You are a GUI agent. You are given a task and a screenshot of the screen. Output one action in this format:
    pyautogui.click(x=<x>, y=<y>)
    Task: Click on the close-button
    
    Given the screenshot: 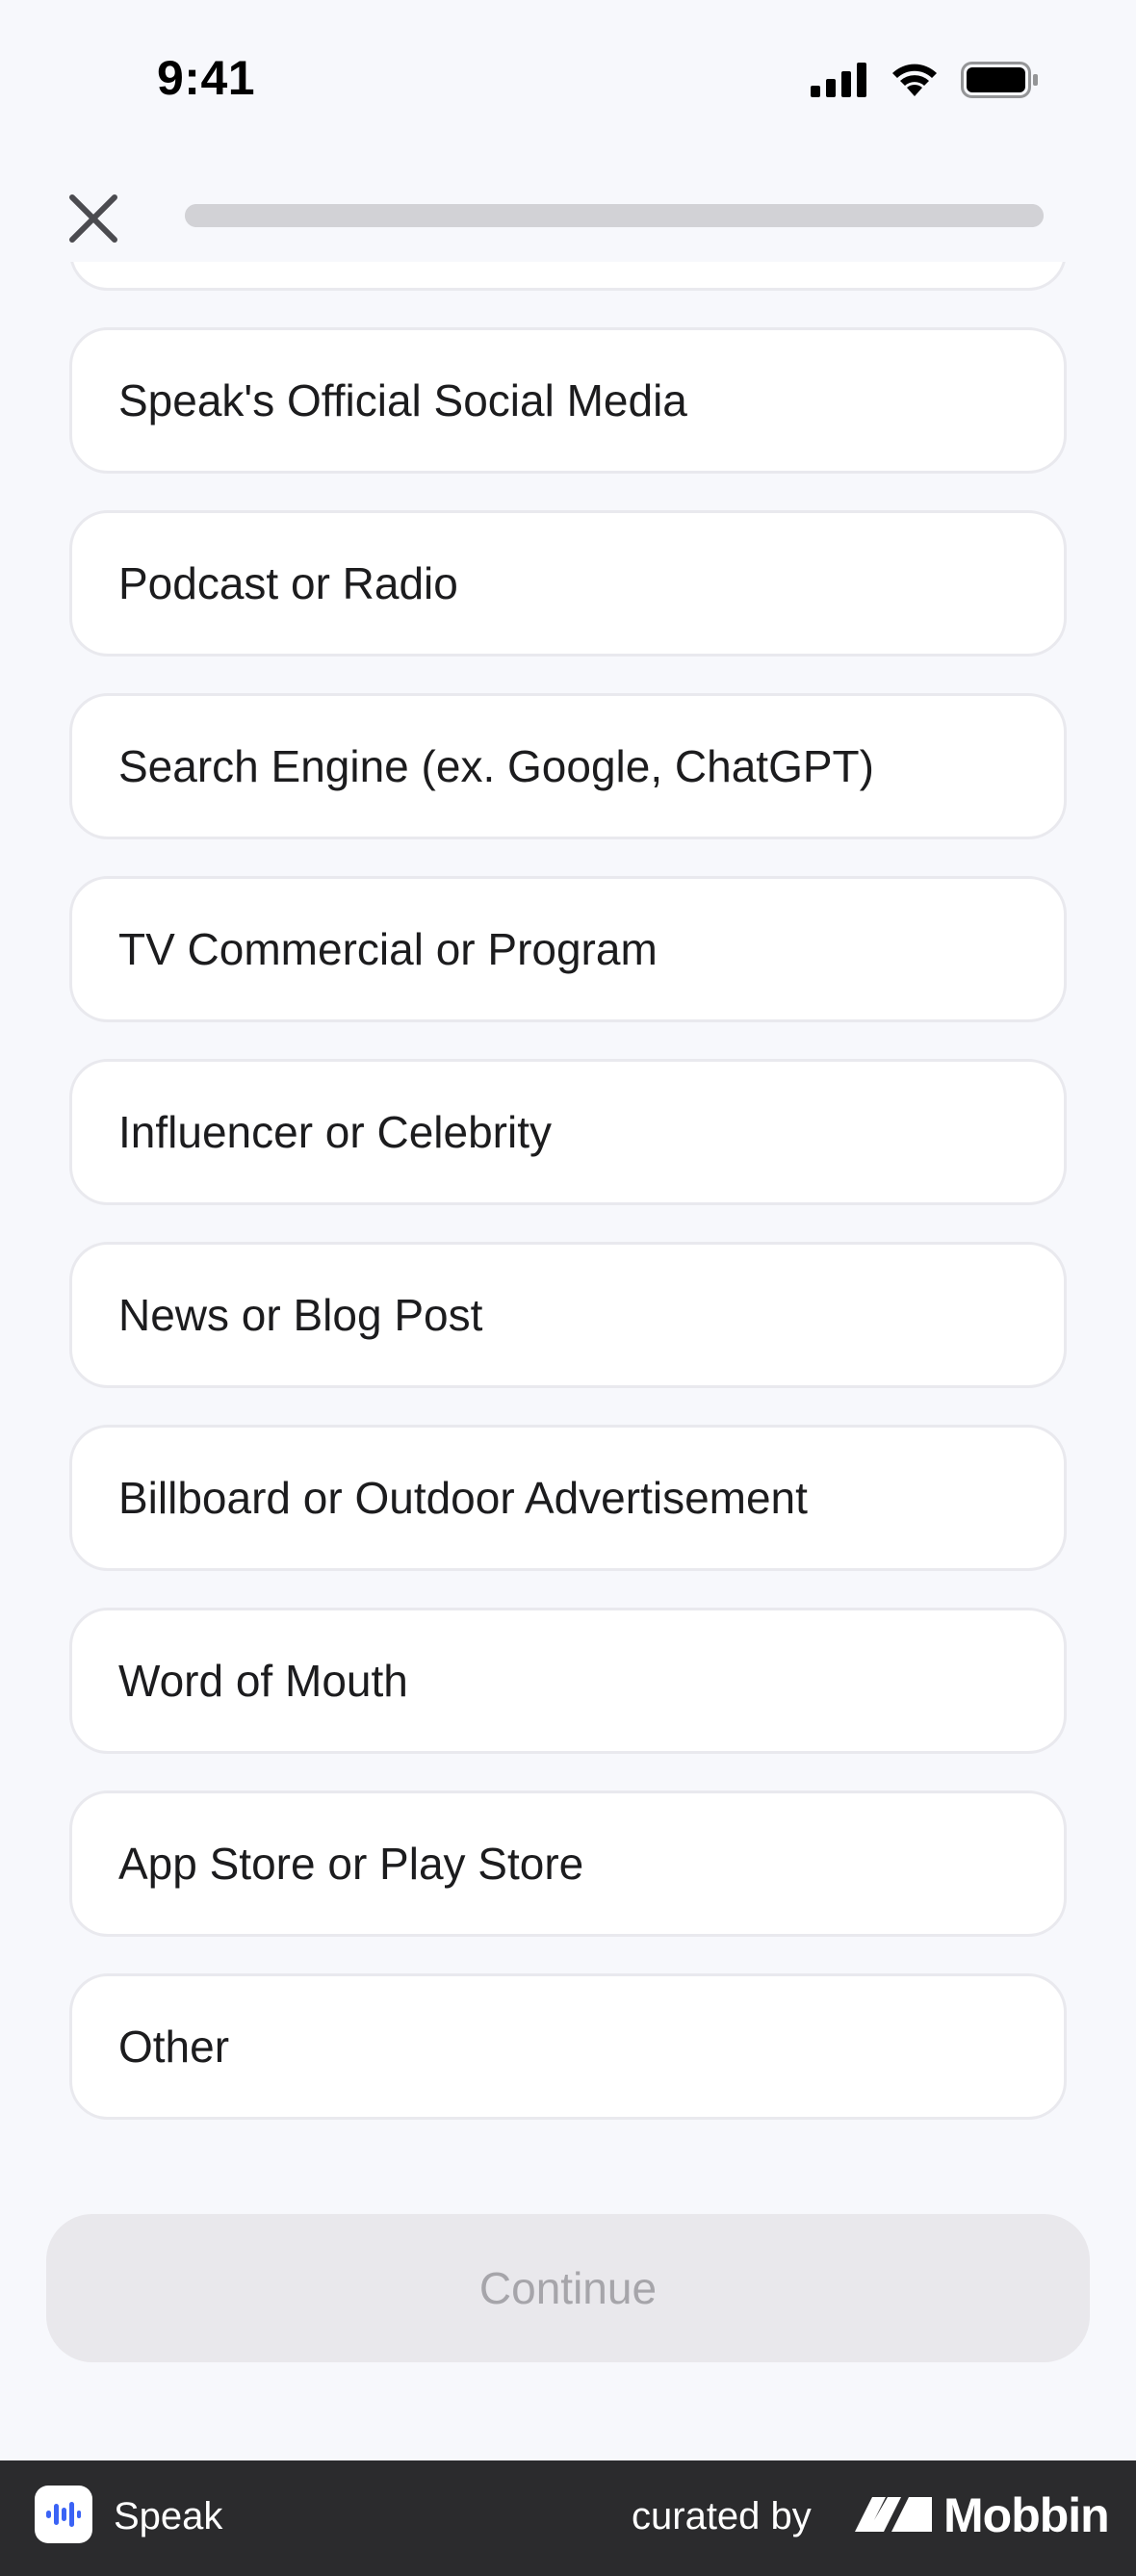 What is the action you would take?
    pyautogui.click(x=93, y=220)
    